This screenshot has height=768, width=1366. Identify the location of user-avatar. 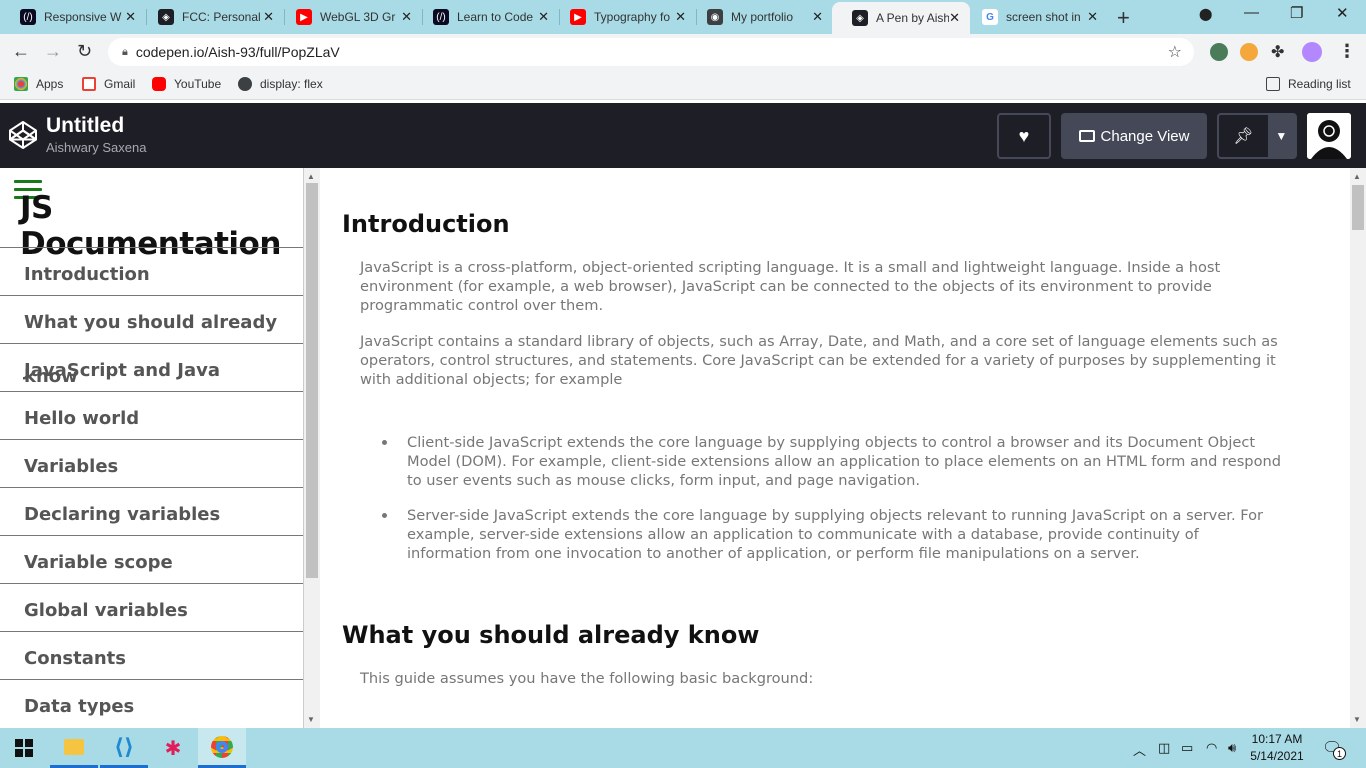
(1329, 136).